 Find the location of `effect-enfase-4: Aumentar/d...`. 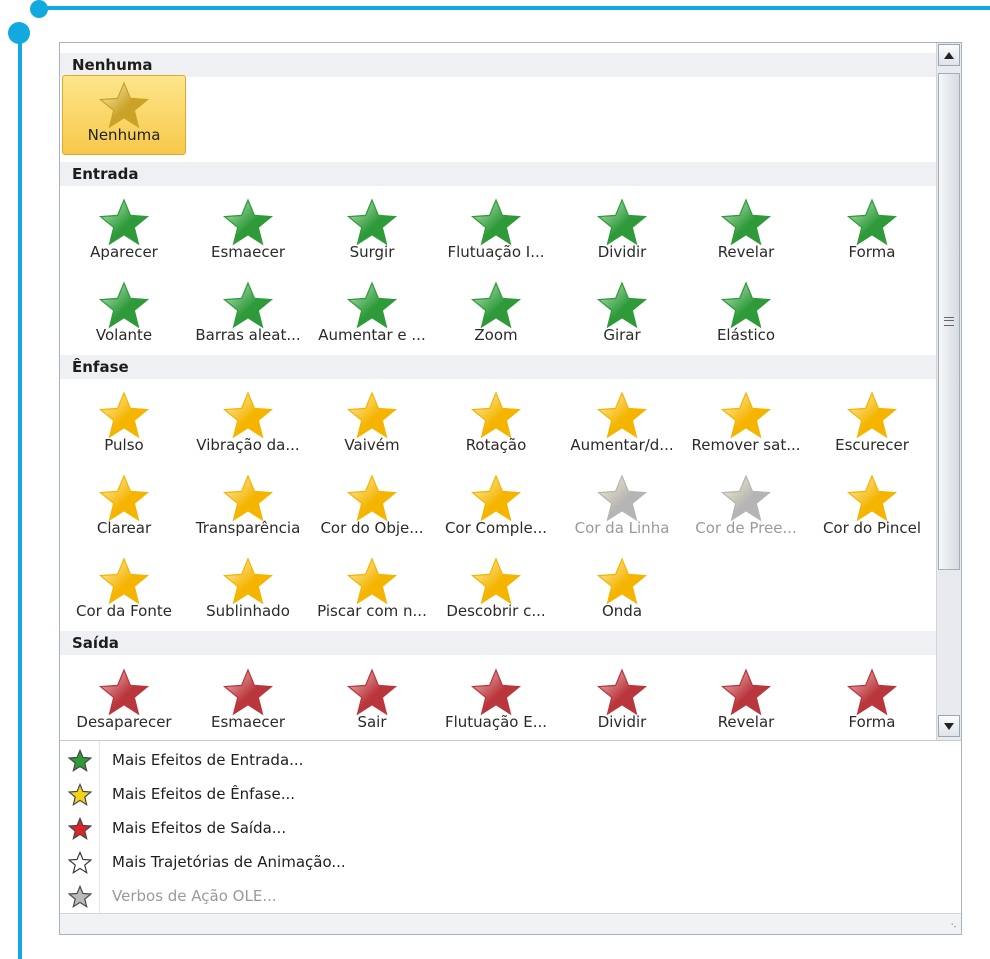

effect-enfase-4: Aumentar/d... is located at coordinates (622, 426).